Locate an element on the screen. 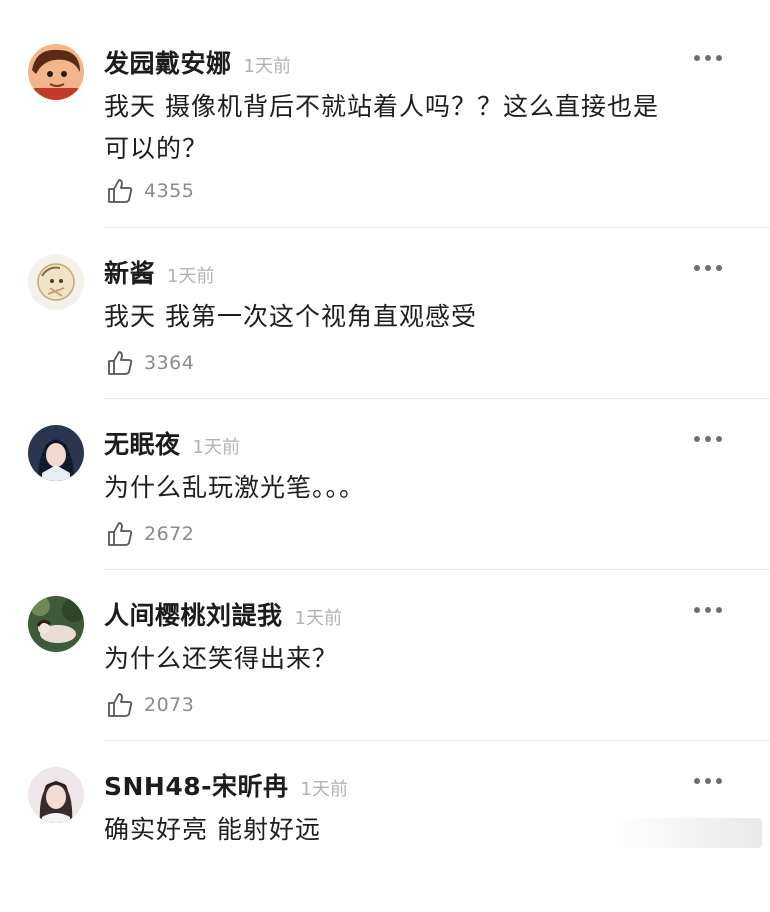 The image size is (770, 912). username: 发园戴安娜 is located at coordinates (168, 62).